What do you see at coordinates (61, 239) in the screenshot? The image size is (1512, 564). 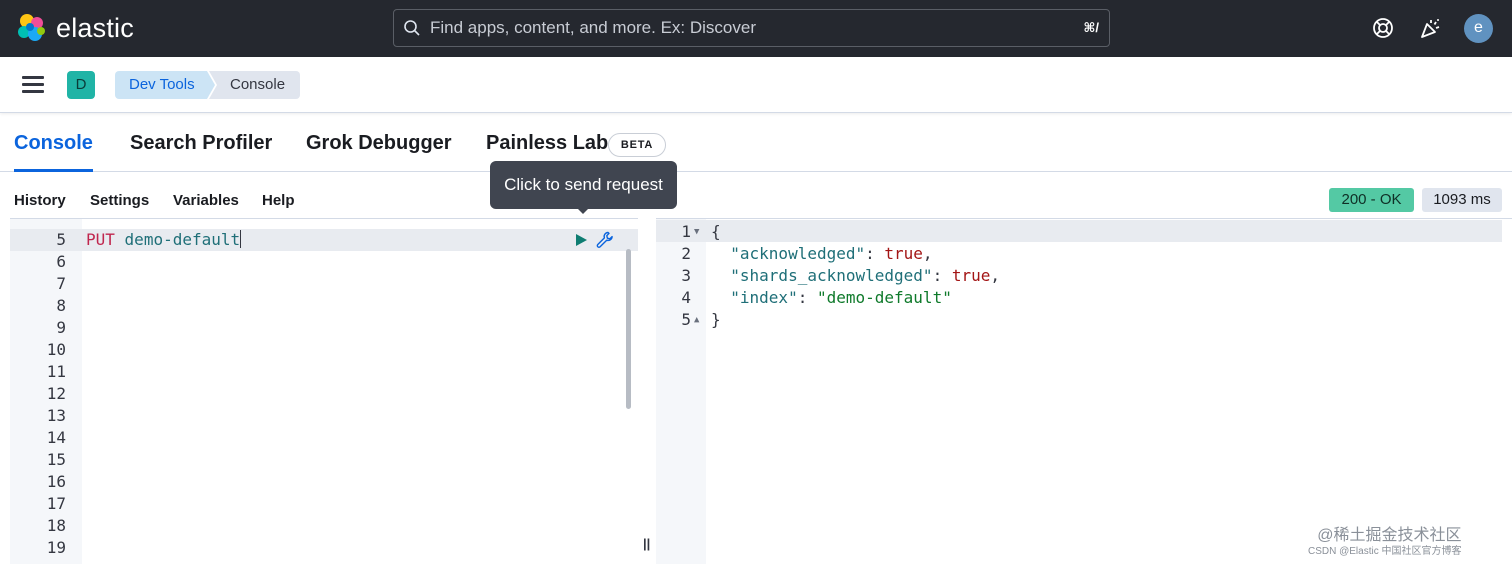 I see `line-number: 5` at bounding box center [61, 239].